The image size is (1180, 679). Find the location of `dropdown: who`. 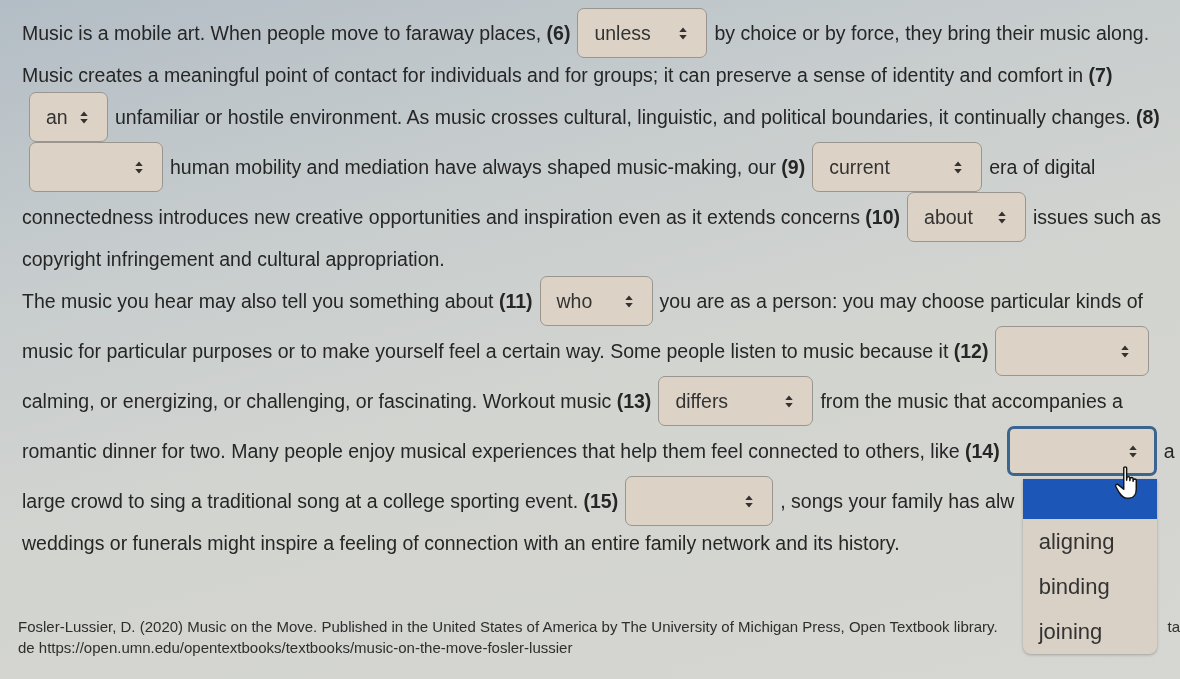

dropdown: who is located at coordinates (596, 301).